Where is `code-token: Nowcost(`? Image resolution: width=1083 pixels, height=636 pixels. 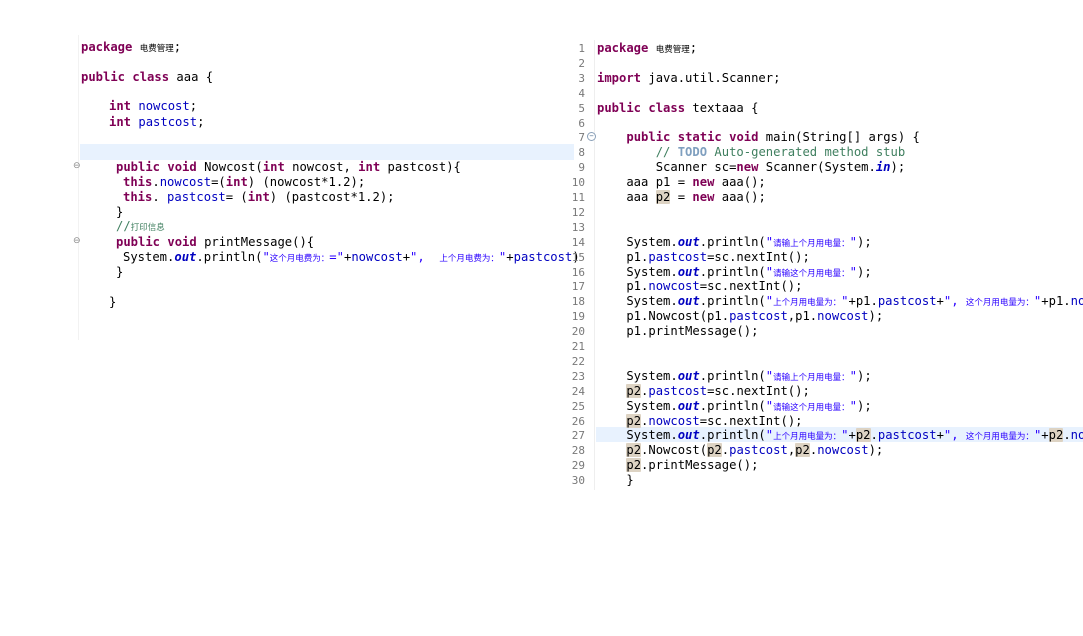 code-token: Nowcost( is located at coordinates (229, 167).